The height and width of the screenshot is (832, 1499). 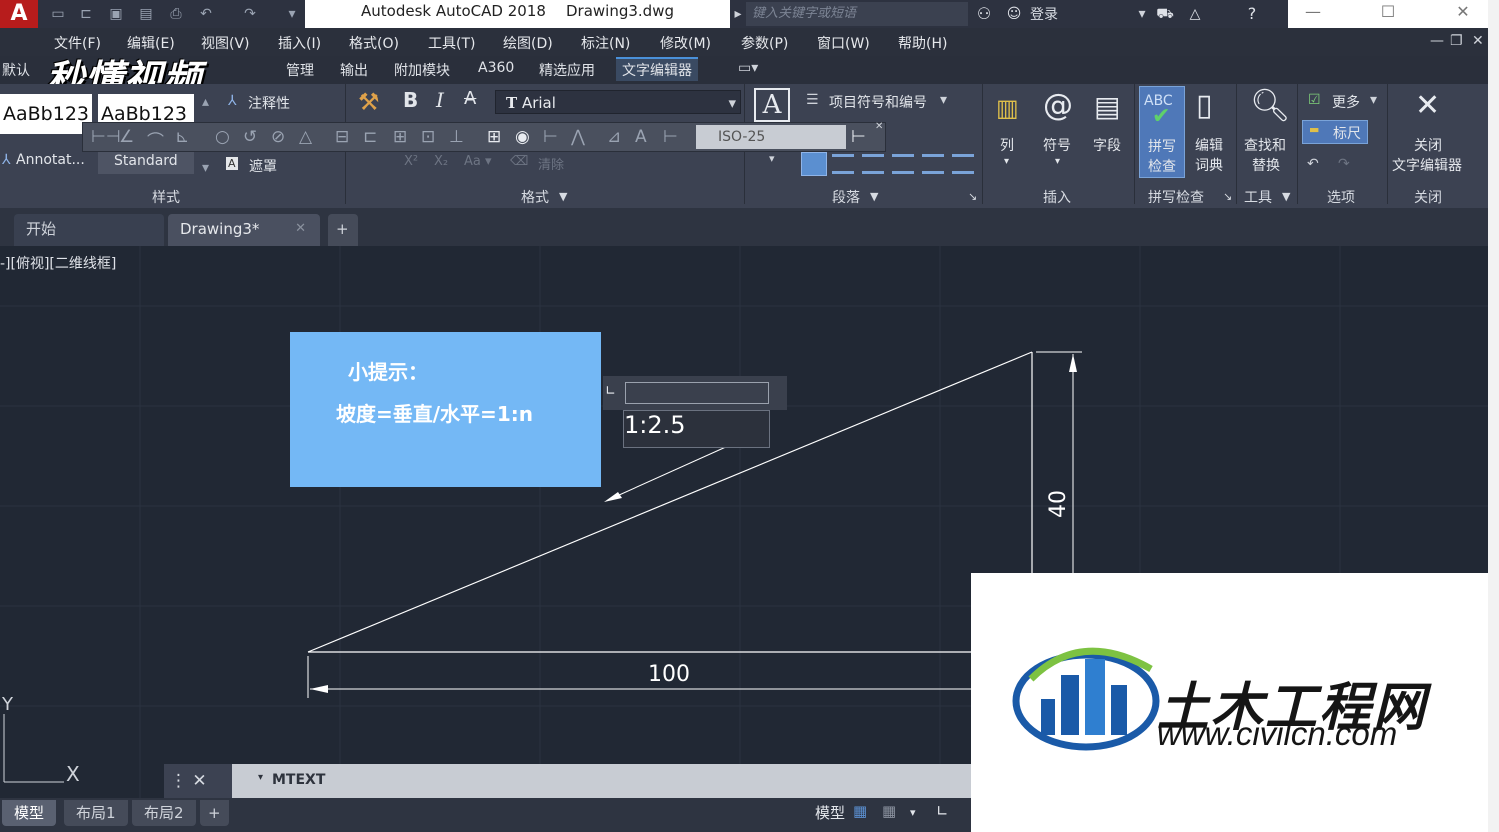 What do you see at coordinates (86, 14) in the screenshot?
I see `open-file-icon: ⊏` at bounding box center [86, 14].